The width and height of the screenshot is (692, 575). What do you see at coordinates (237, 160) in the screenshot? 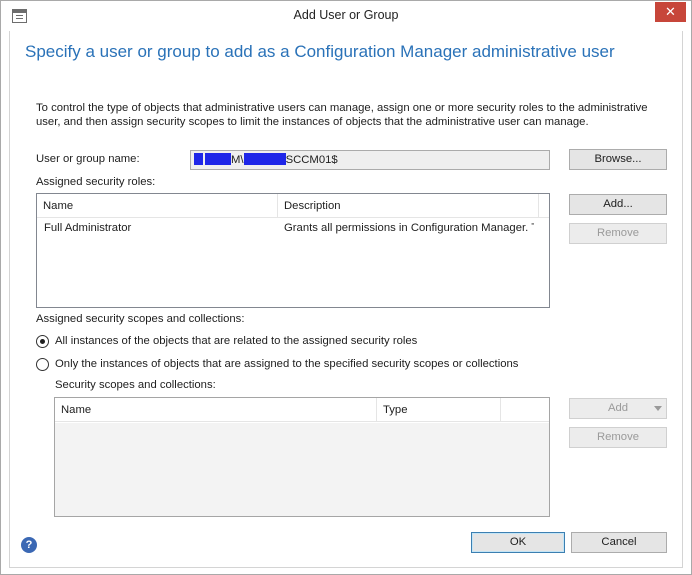
I see `user-value-part1: M\` at bounding box center [237, 160].